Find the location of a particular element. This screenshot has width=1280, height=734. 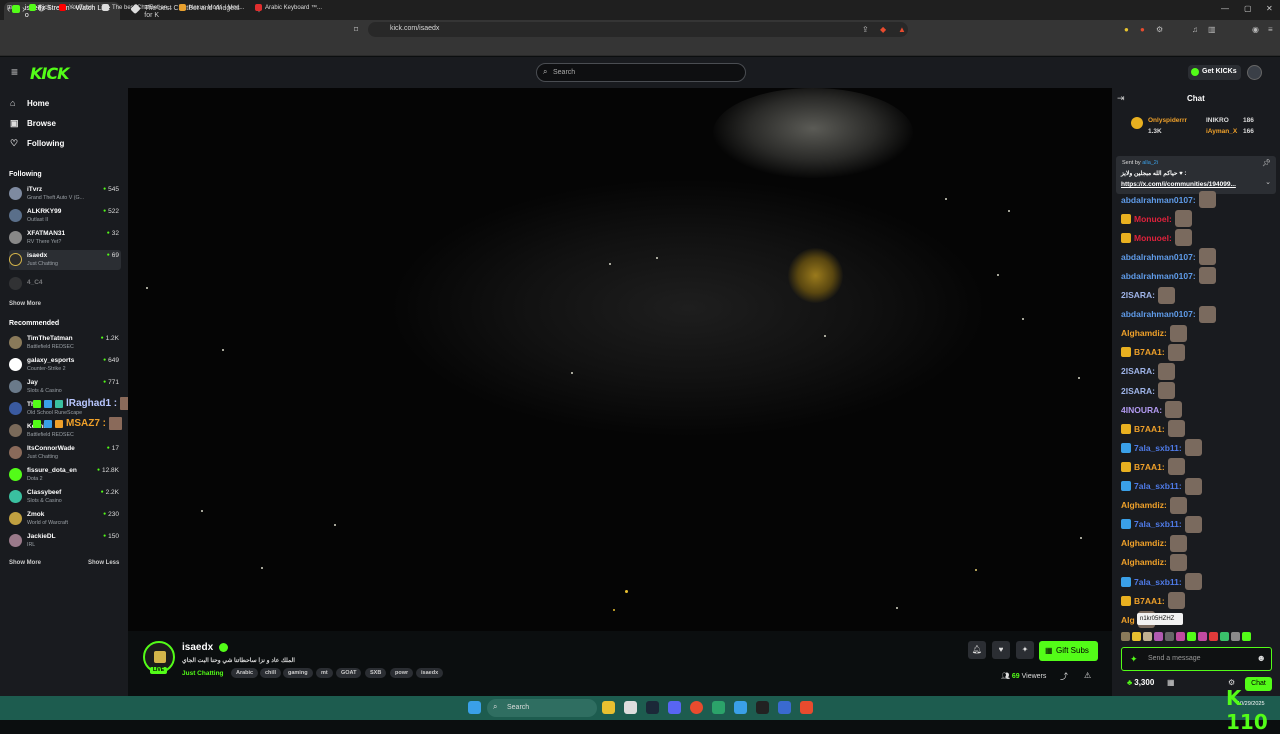

sidebar-channel-fissure-dota-en: fissure_dota_en Dota 2 12.8K is located at coordinates (65, 475).